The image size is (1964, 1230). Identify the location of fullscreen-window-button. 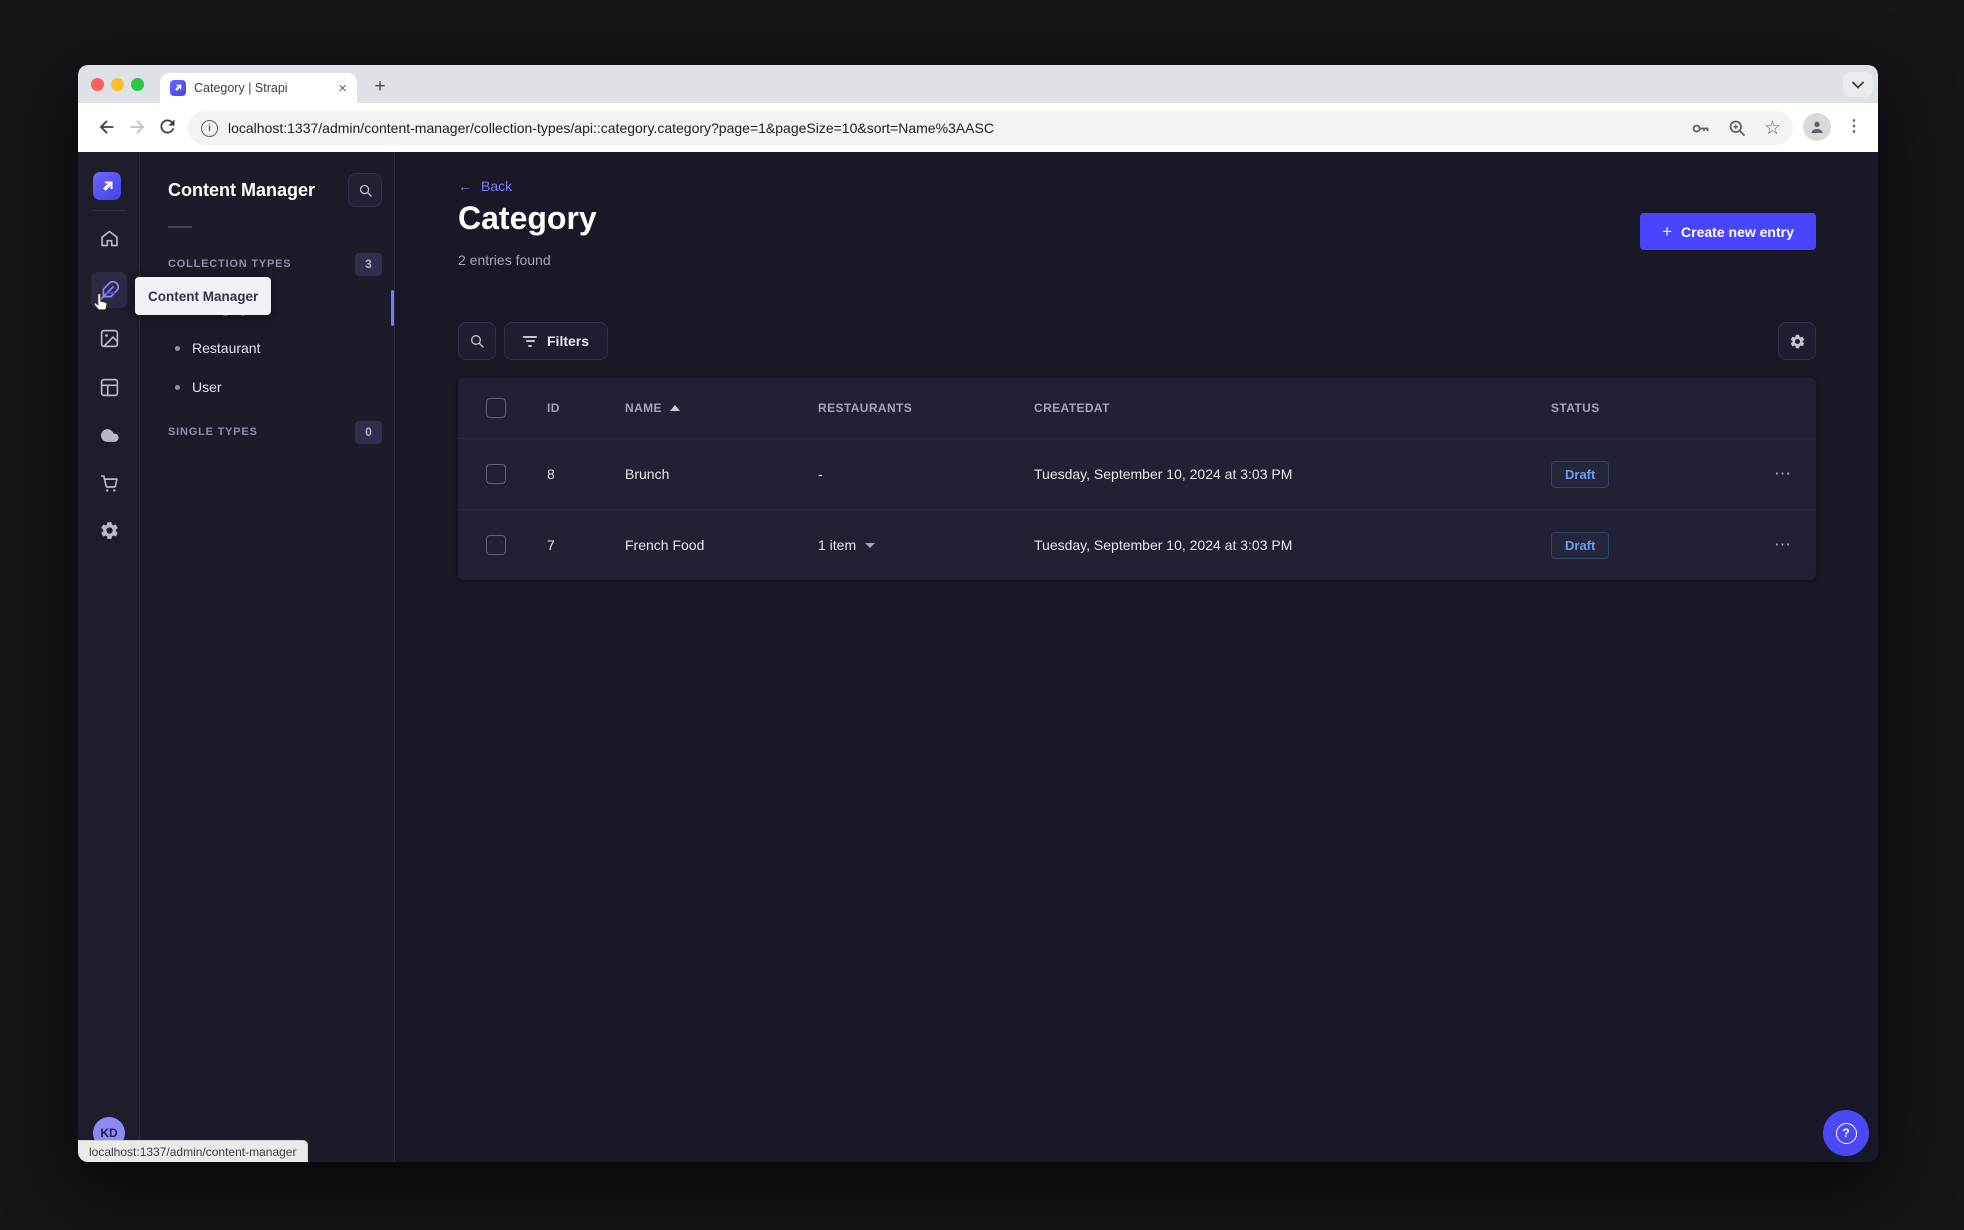
(137, 84).